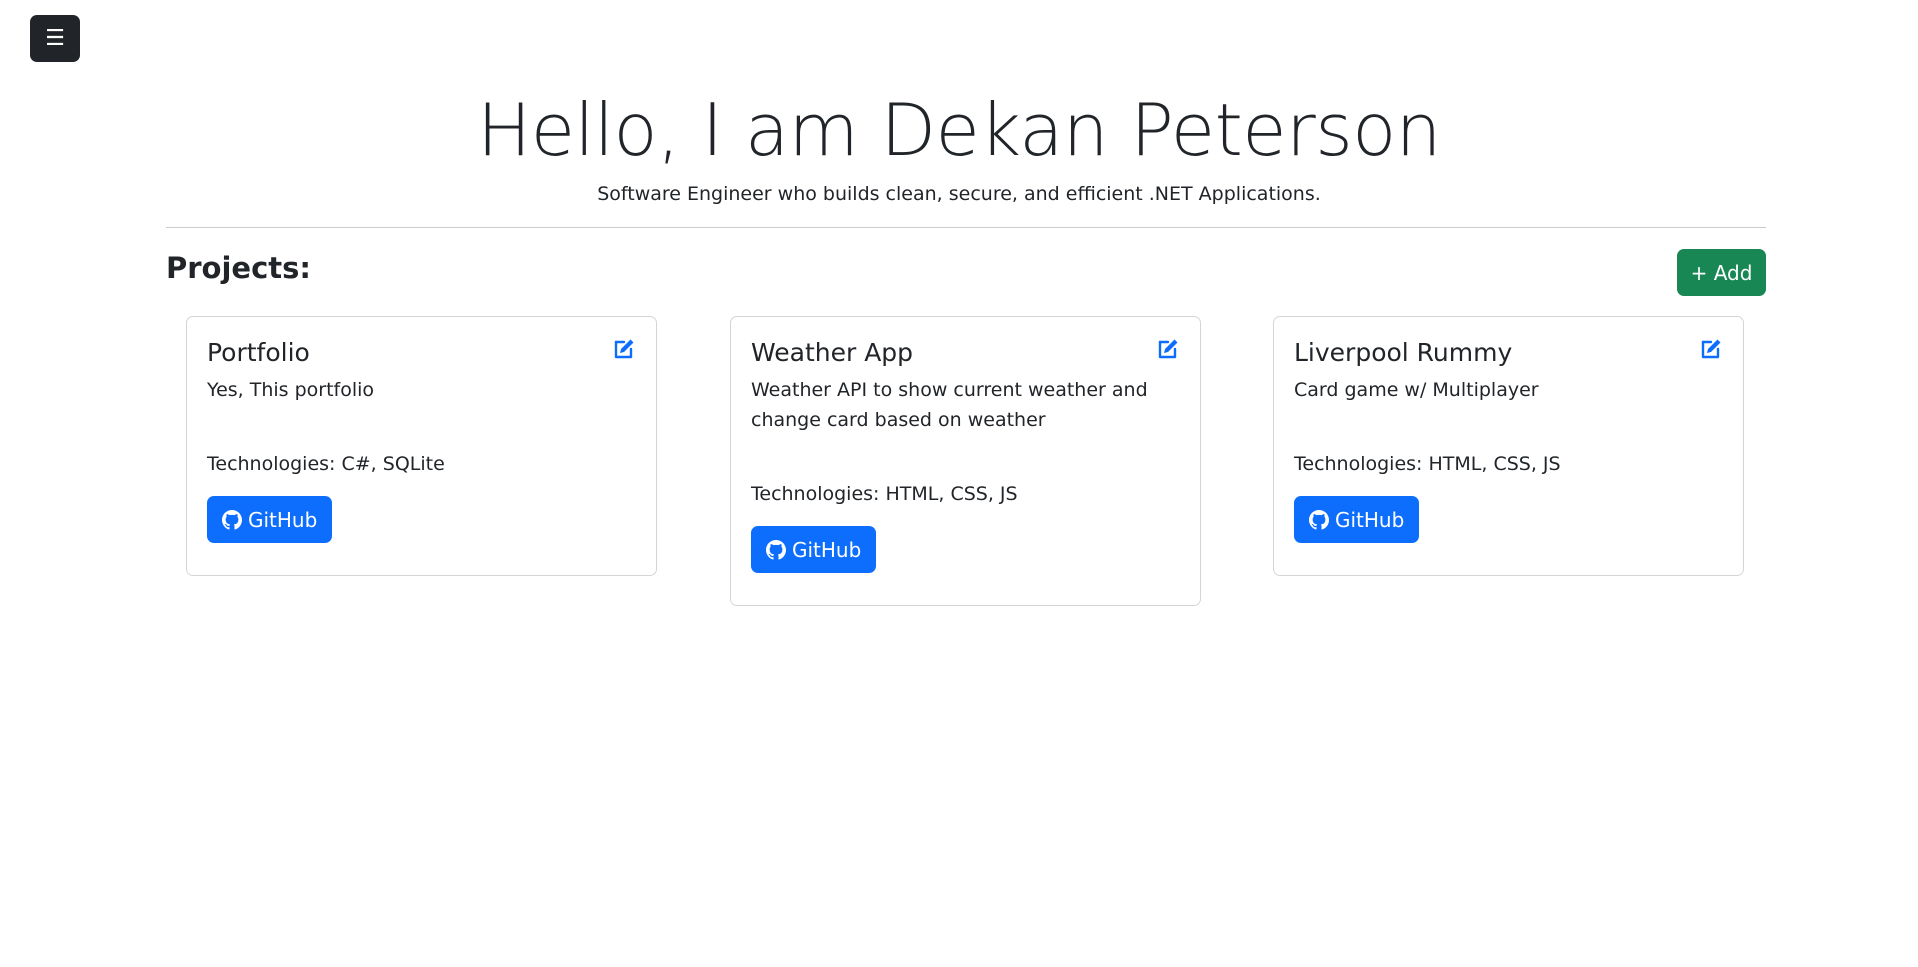 The width and height of the screenshot is (1918, 967). I want to click on menu-toggle-button: ☰, so click(55, 38).